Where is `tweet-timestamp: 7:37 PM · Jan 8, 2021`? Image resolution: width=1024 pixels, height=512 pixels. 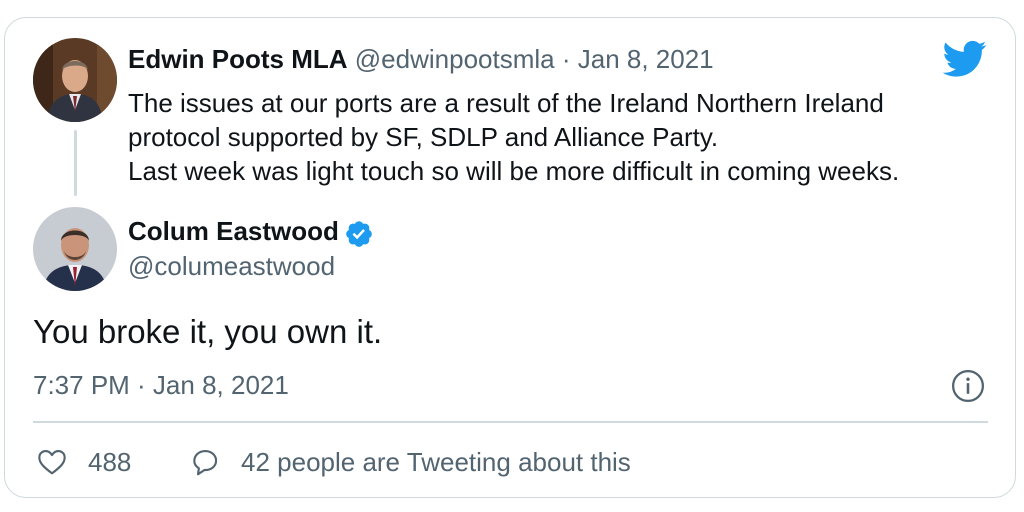 tweet-timestamp: 7:37 PM · Jan 8, 2021 is located at coordinates (161, 385).